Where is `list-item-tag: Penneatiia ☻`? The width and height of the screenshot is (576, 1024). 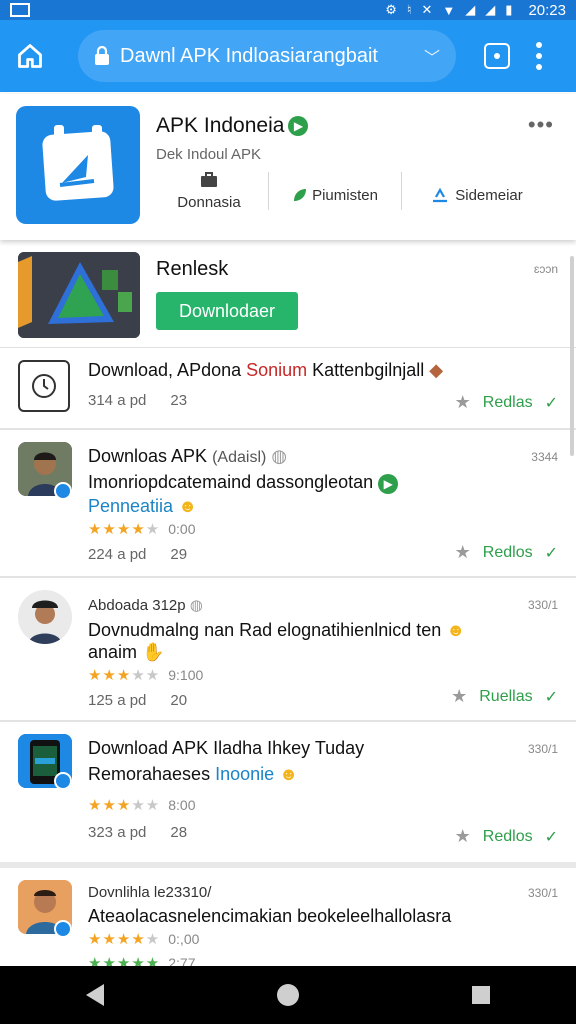 list-item-tag: Penneatiia ☻ is located at coordinates (143, 506).